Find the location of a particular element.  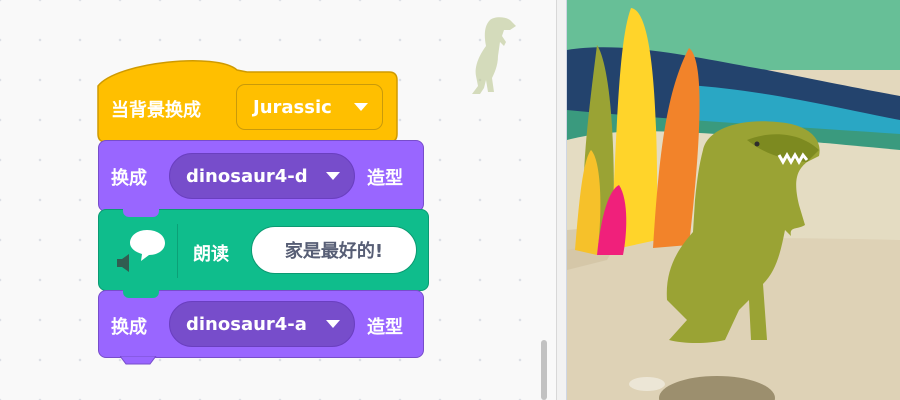

switch-costume-block: 换成 dinosaur4-d 造型 is located at coordinates (261, 176).